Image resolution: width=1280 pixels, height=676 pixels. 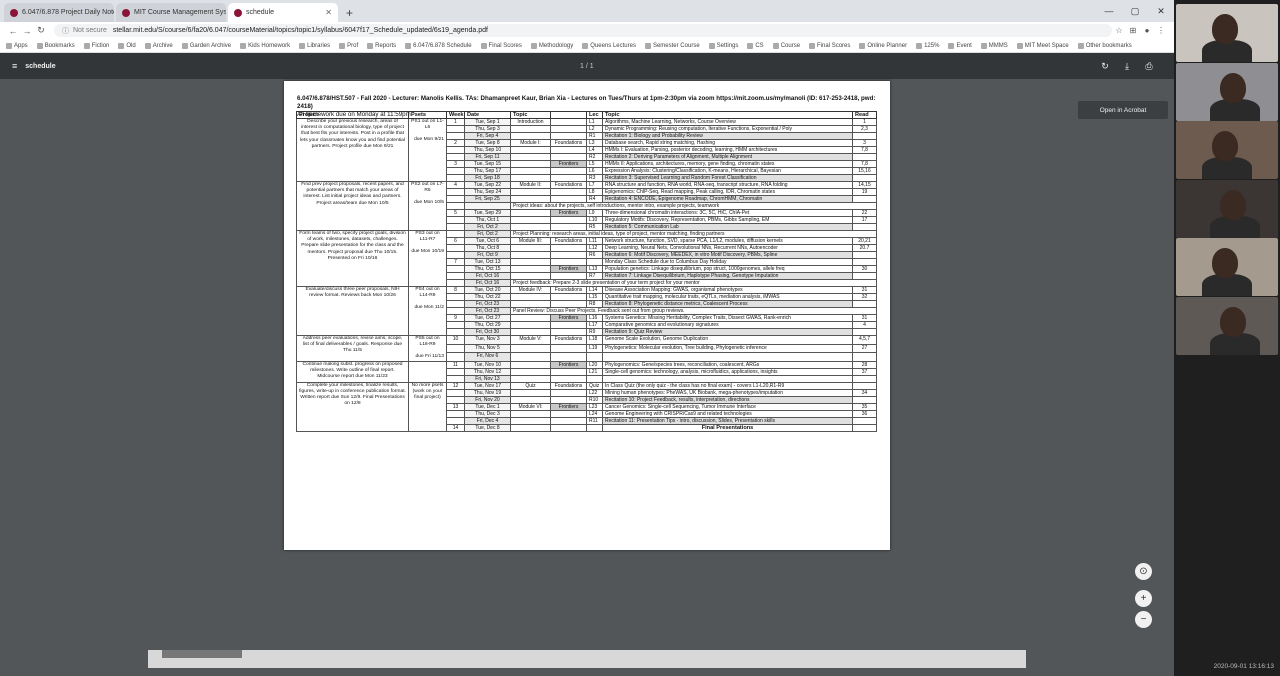 I want to click on lecture-cell: L8, so click(x=594, y=192).